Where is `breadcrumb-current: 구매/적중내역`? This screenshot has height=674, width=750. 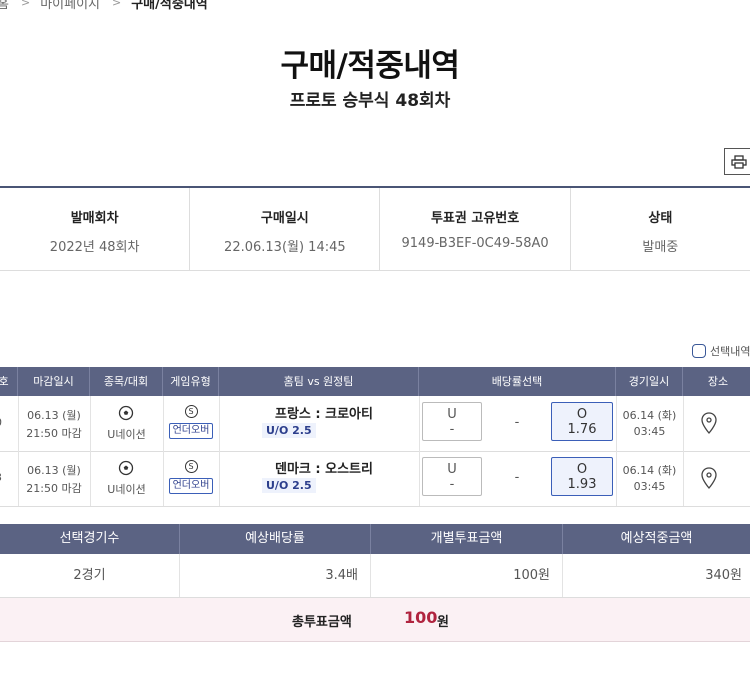
breadcrumb-current: 구매/적중내역 is located at coordinates (169, 6).